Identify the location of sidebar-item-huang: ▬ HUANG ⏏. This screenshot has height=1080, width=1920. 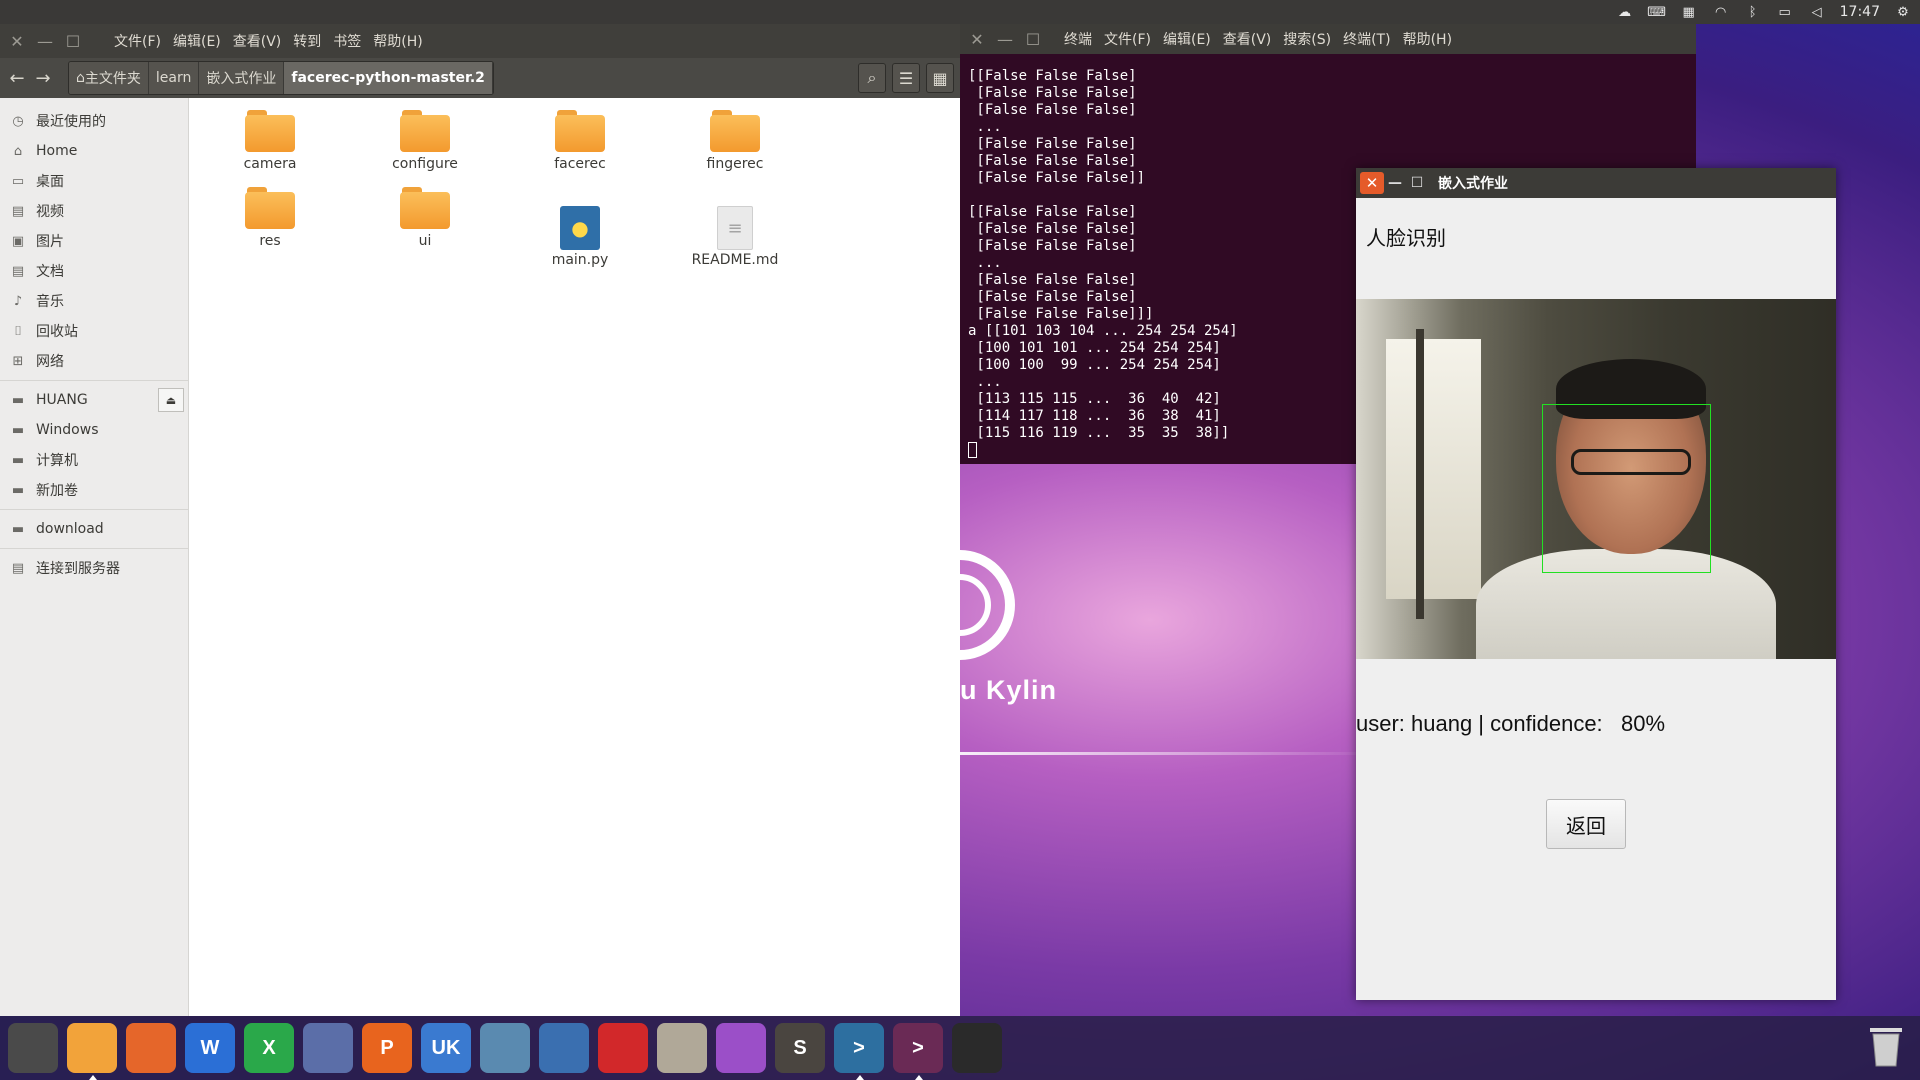
(94, 400).